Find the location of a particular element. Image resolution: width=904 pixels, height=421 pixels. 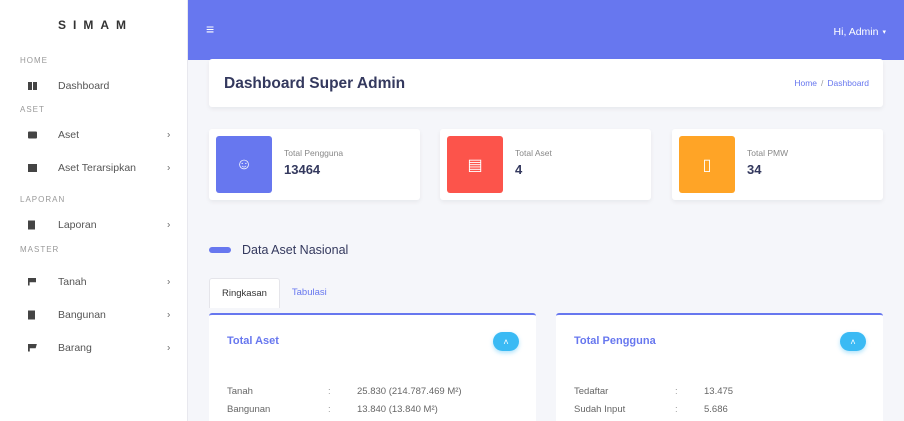

archive-icon is located at coordinates (32, 167).